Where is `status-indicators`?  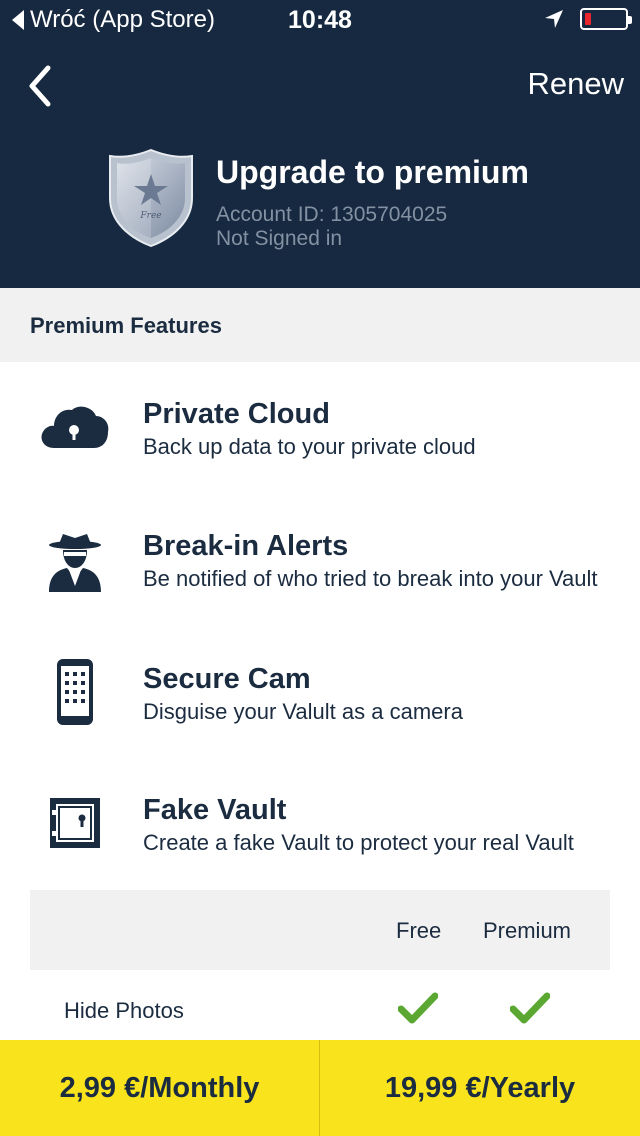 status-indicators is located at coordinates (588, 19).